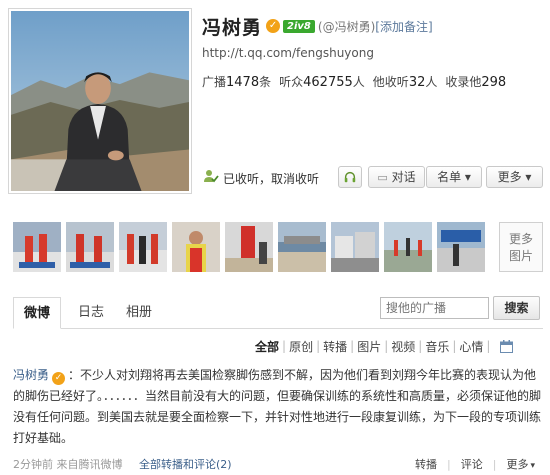  I want to click on profile-stats: 广播1478条 听众462755人 他收听32人 收录他298, so click(372, 81).